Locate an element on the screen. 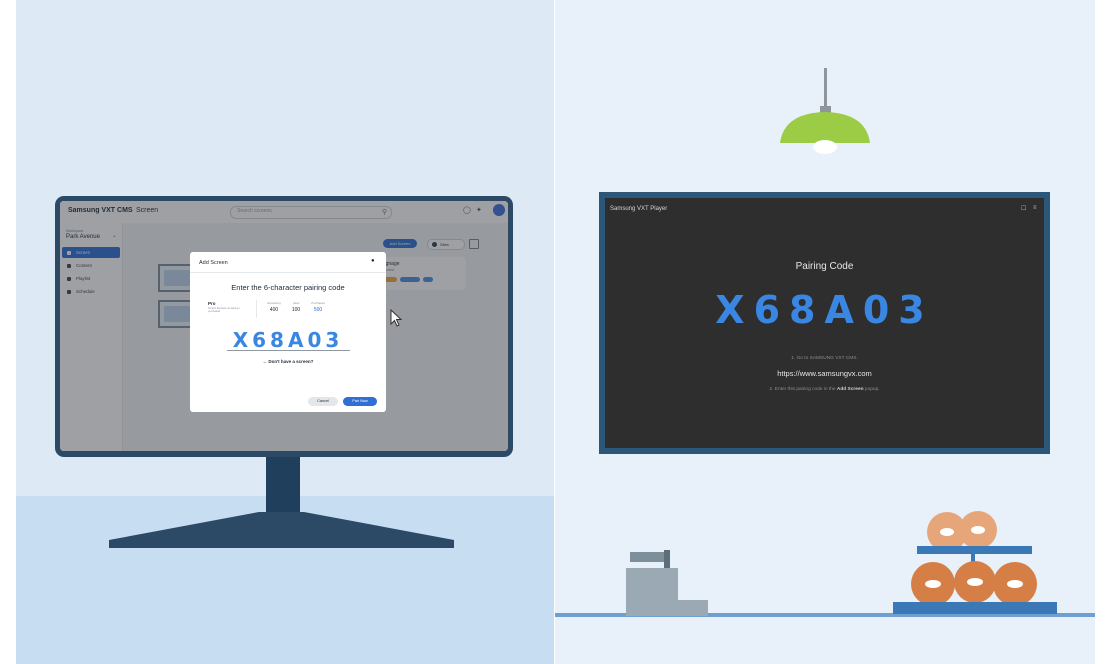 This screenshot has width=1112, height=664. dialog-title: Add Screen is located at coordinates (213, 263).